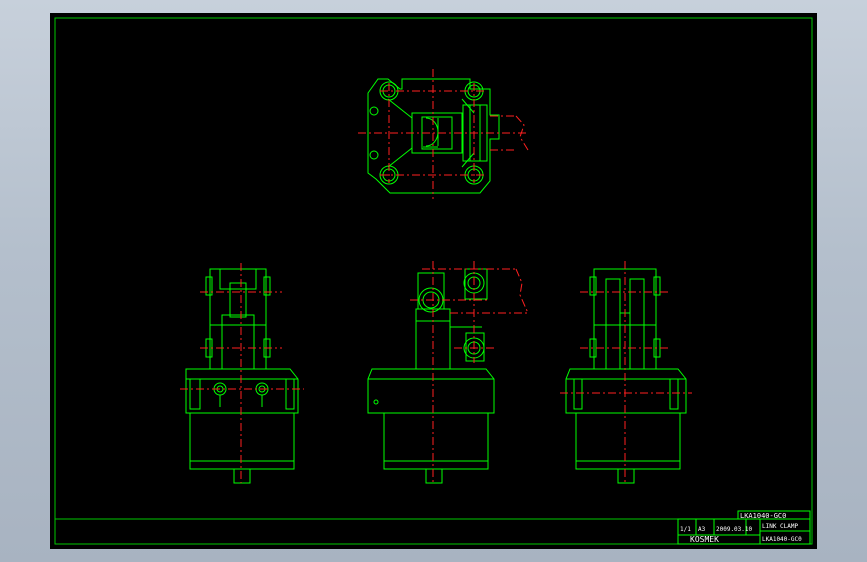 This screenshot has height=562, width=867. What do you see at coordinates (734, 529) in the screenshot?
I see `drawing-date: 2009.03.10` at bounding box center [734, 529].